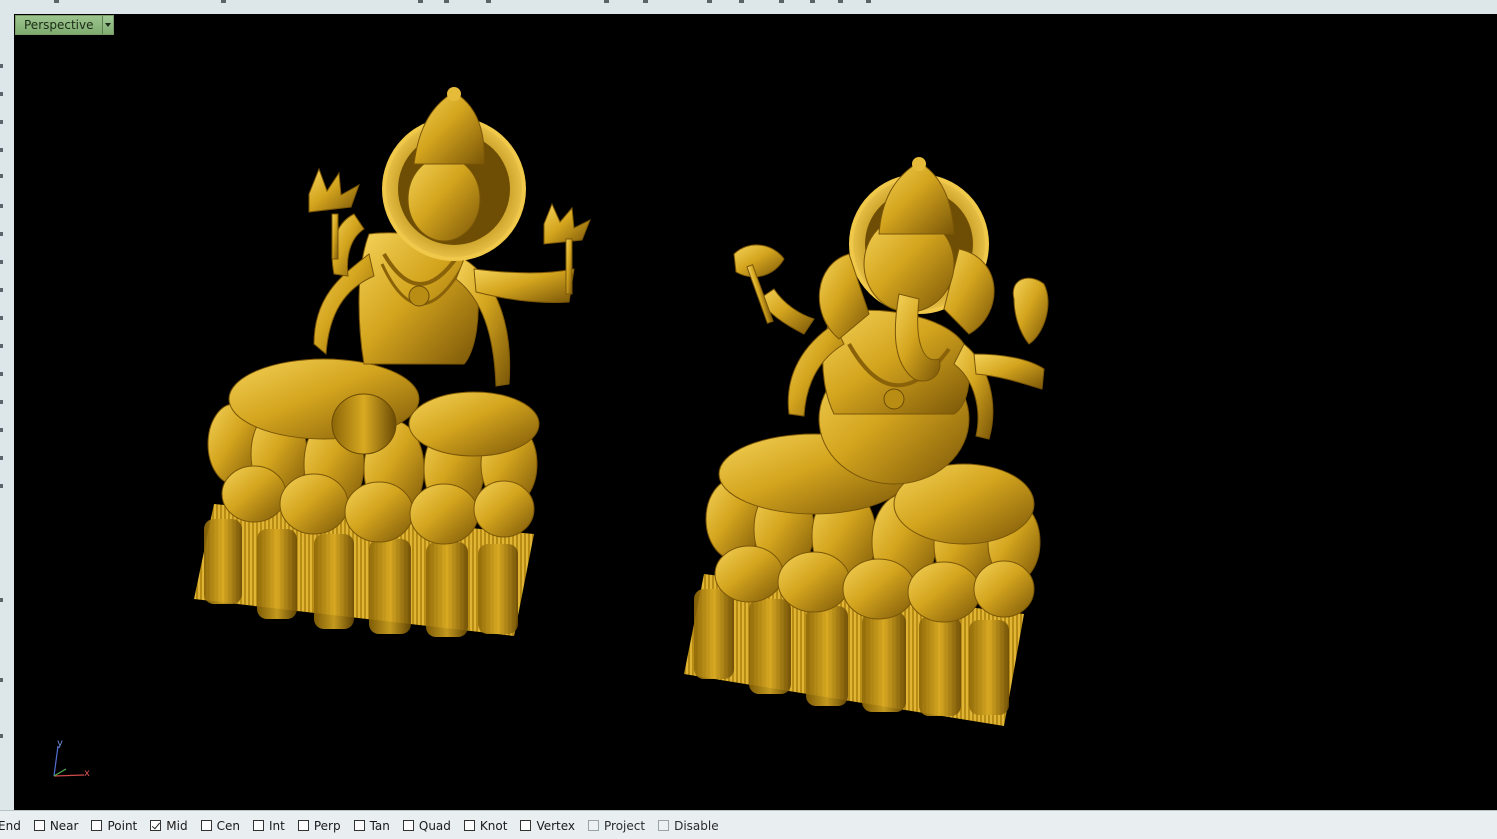  I want to click on osnap-disable: Disable, so click(688, 826).